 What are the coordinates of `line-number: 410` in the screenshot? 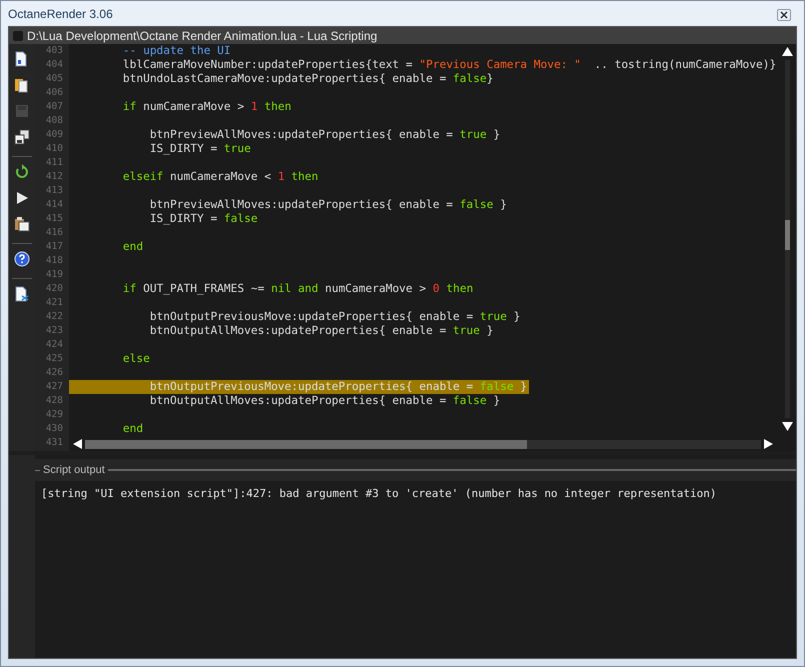 It's located at (54, 148).